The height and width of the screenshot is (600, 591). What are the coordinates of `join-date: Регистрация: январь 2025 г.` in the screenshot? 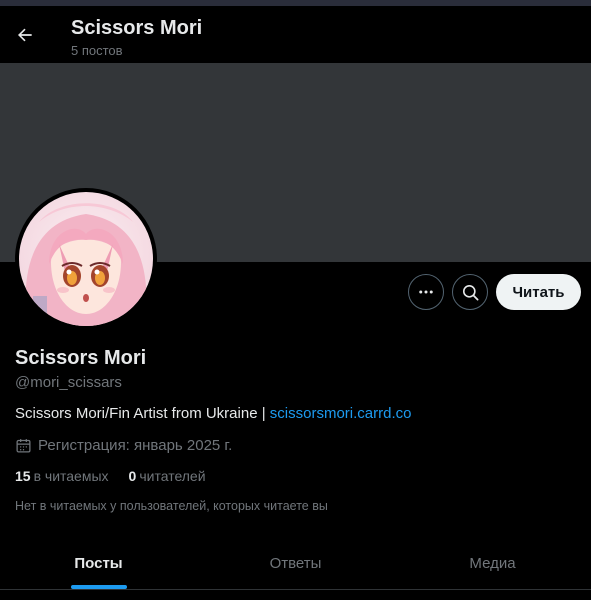 It's located at (123, 445).